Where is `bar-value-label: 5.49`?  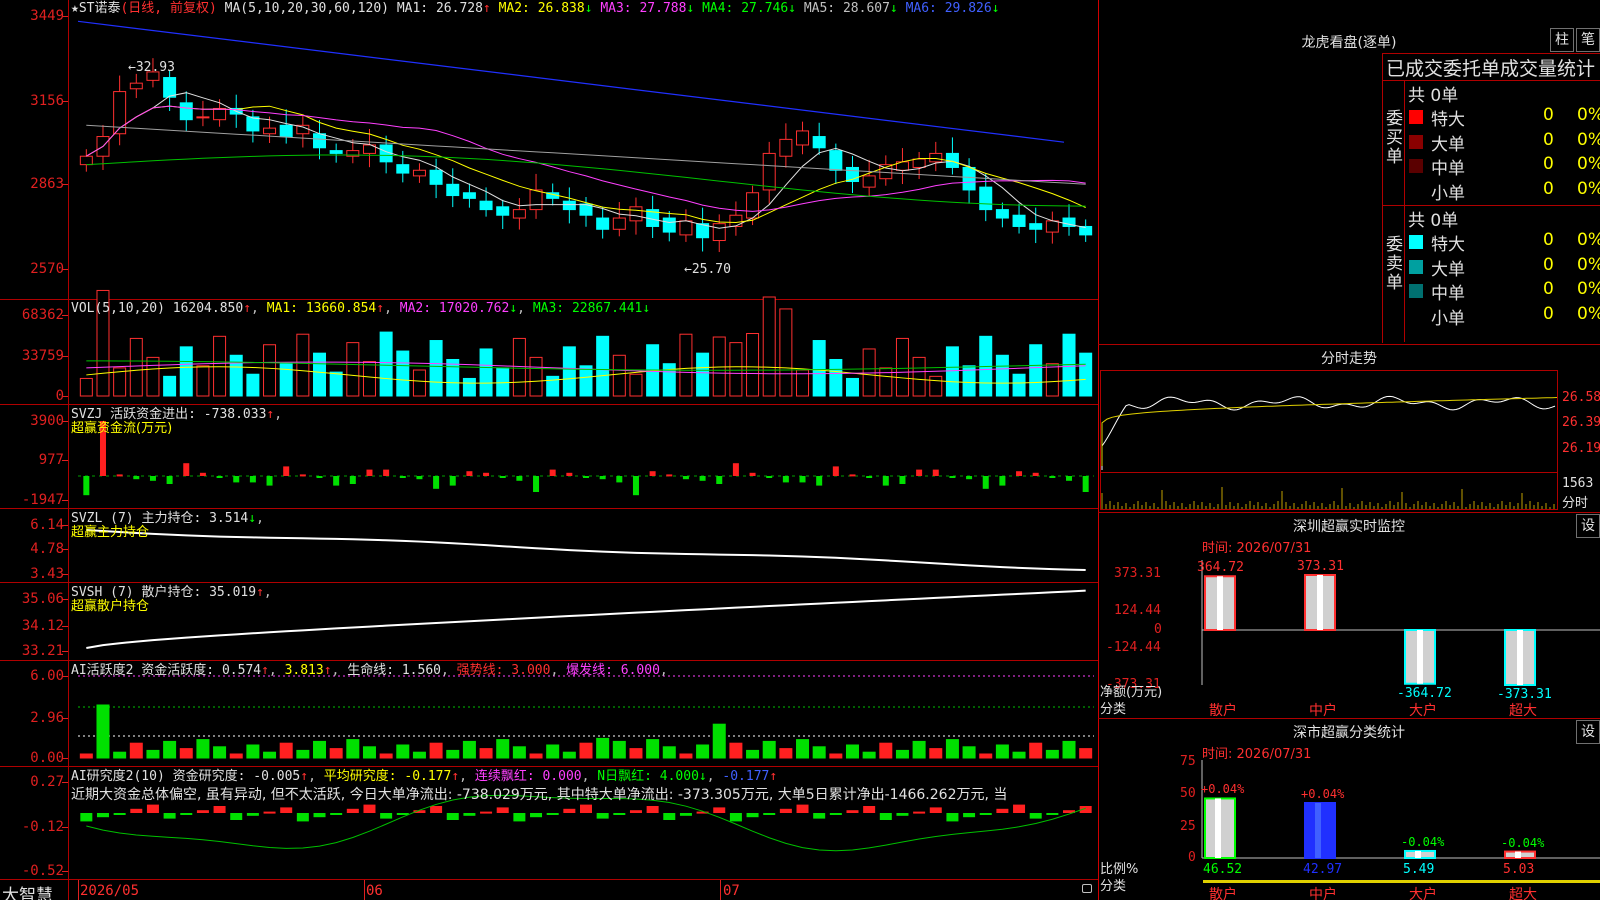 bar-value-label: 5.49 is located at coordinates (1419, 869).